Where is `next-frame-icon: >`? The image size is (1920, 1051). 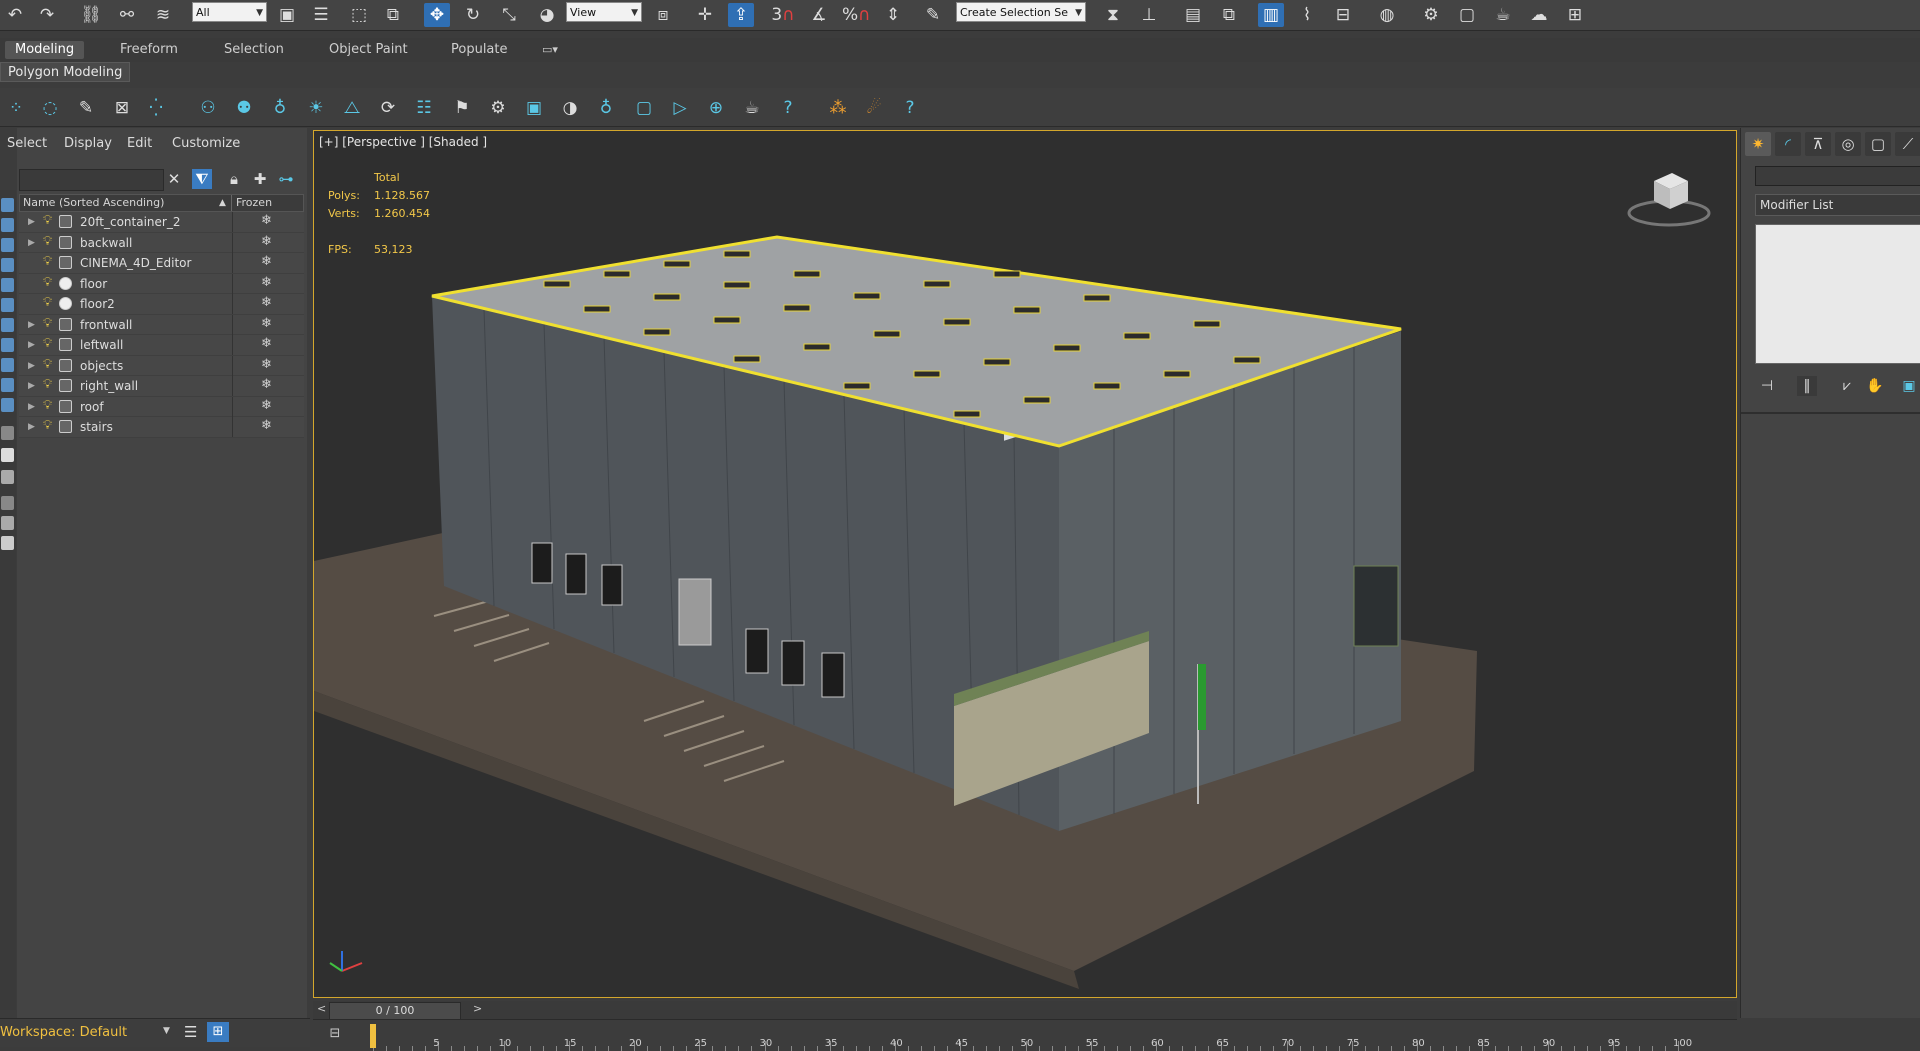
next-frame-icon: > is located at coordinates (477, 1008).